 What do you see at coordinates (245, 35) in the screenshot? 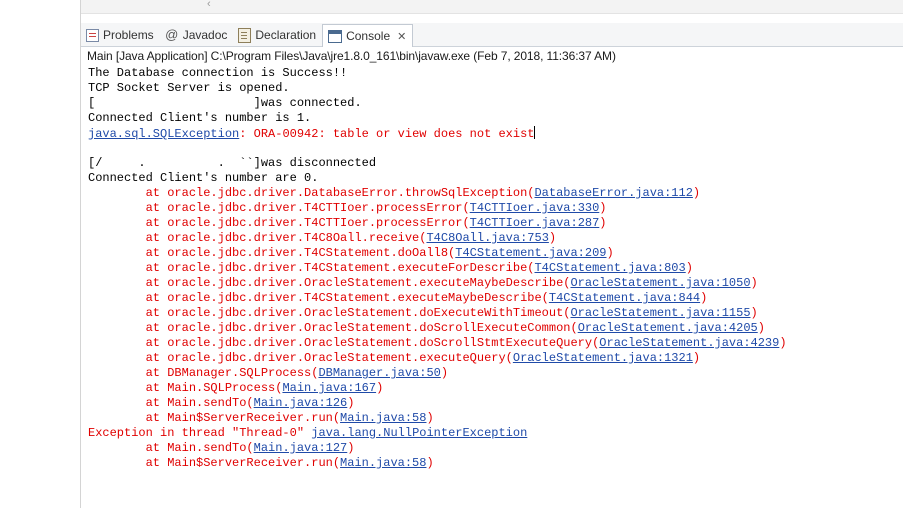
I see `declaration-icon` at bounding box center [245, 35].